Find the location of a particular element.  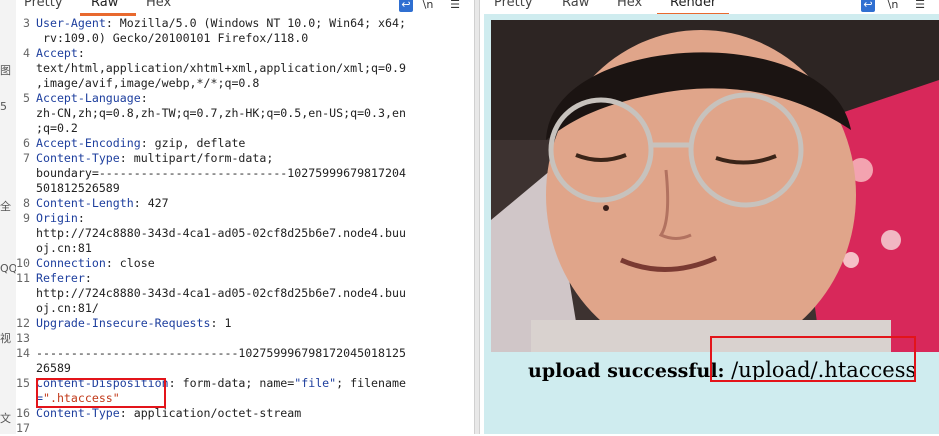

line-number: 12 is located at coordinates (23, 323).